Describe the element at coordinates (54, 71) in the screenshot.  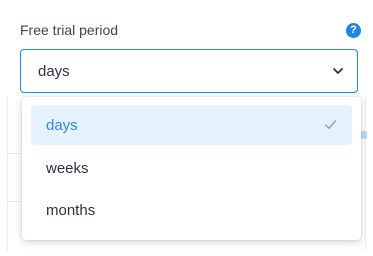
I see `select-current-value: days` at that location.